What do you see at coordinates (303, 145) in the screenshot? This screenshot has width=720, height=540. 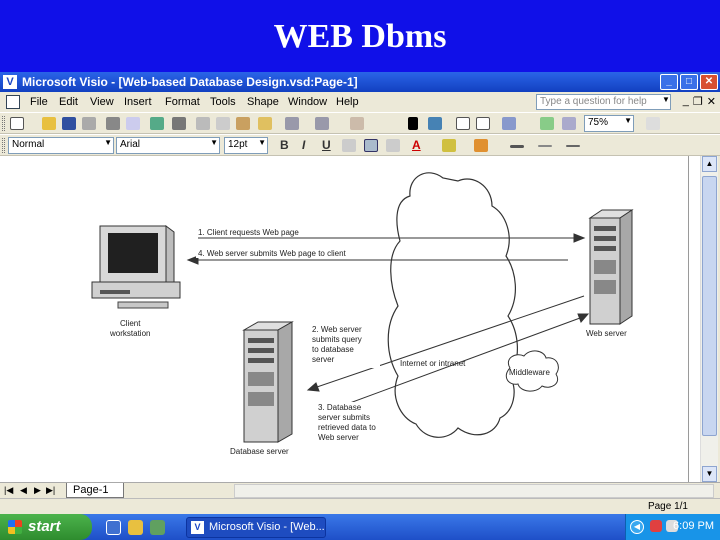 I see `italic-icon: I` at bounding box center [303, 145].